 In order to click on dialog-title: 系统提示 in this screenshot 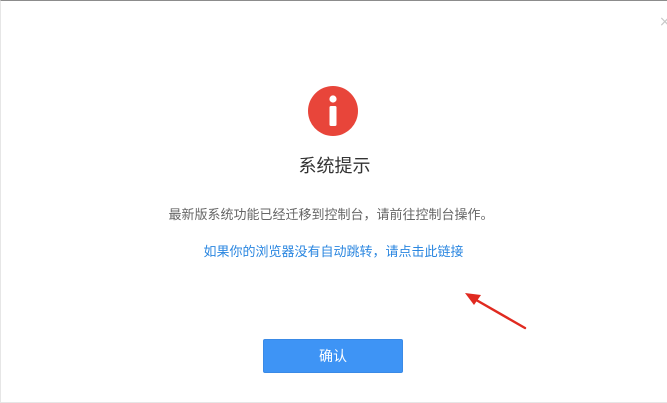, I will do `click(334, 166)`.